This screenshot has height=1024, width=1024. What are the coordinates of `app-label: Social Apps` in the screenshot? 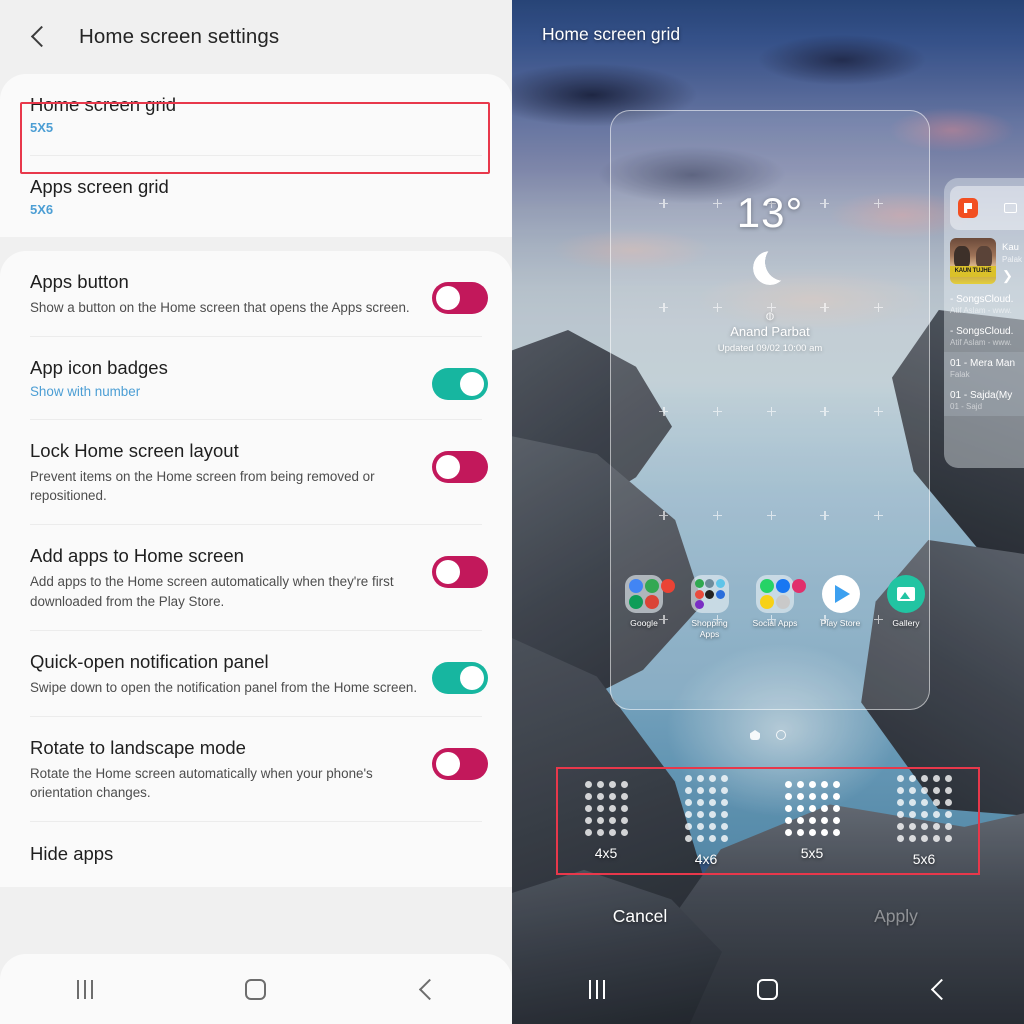 It's located at (775, 623).